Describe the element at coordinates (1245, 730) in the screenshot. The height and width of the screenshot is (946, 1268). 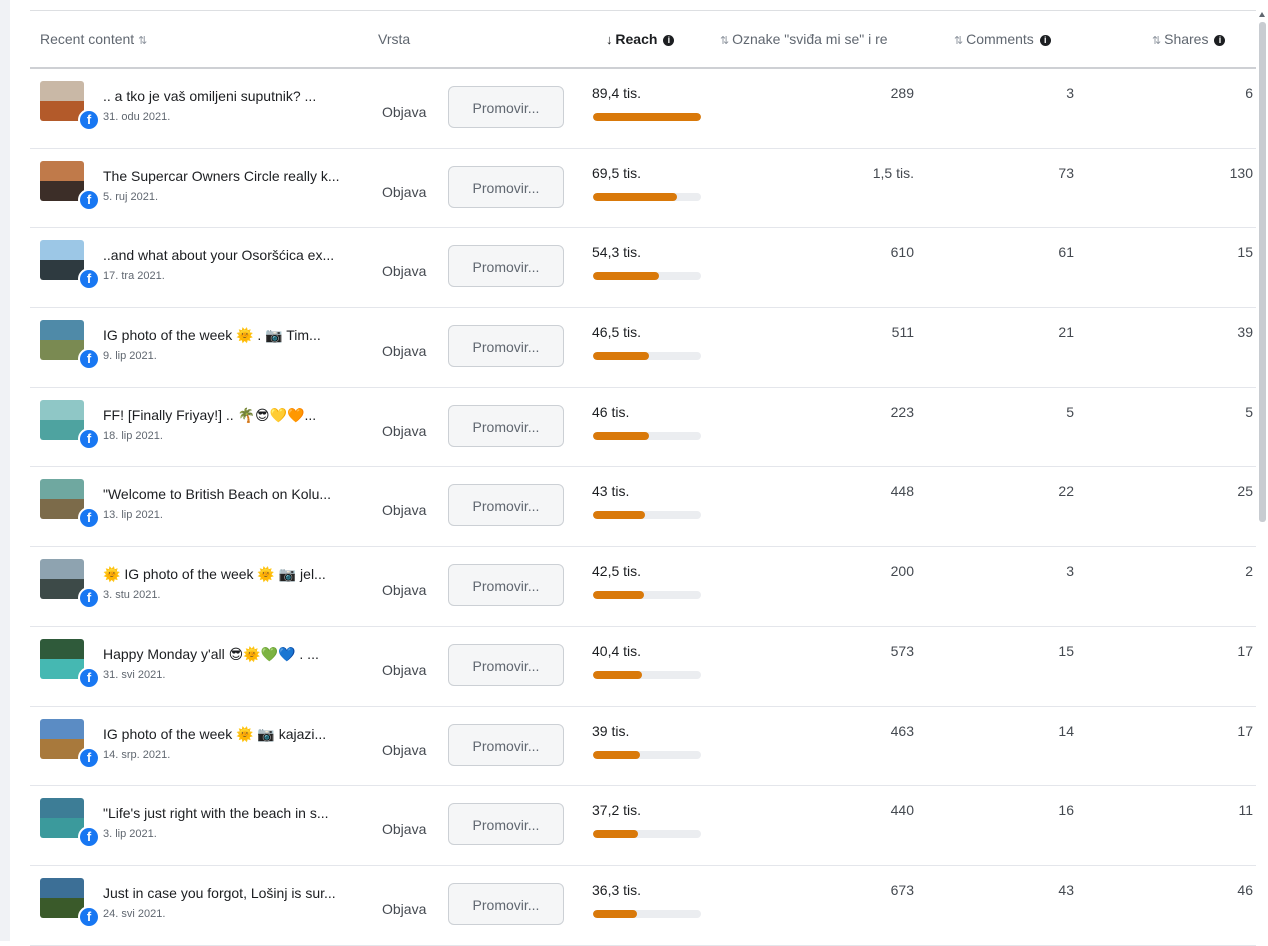
I see `shares-value: 17` at that location.